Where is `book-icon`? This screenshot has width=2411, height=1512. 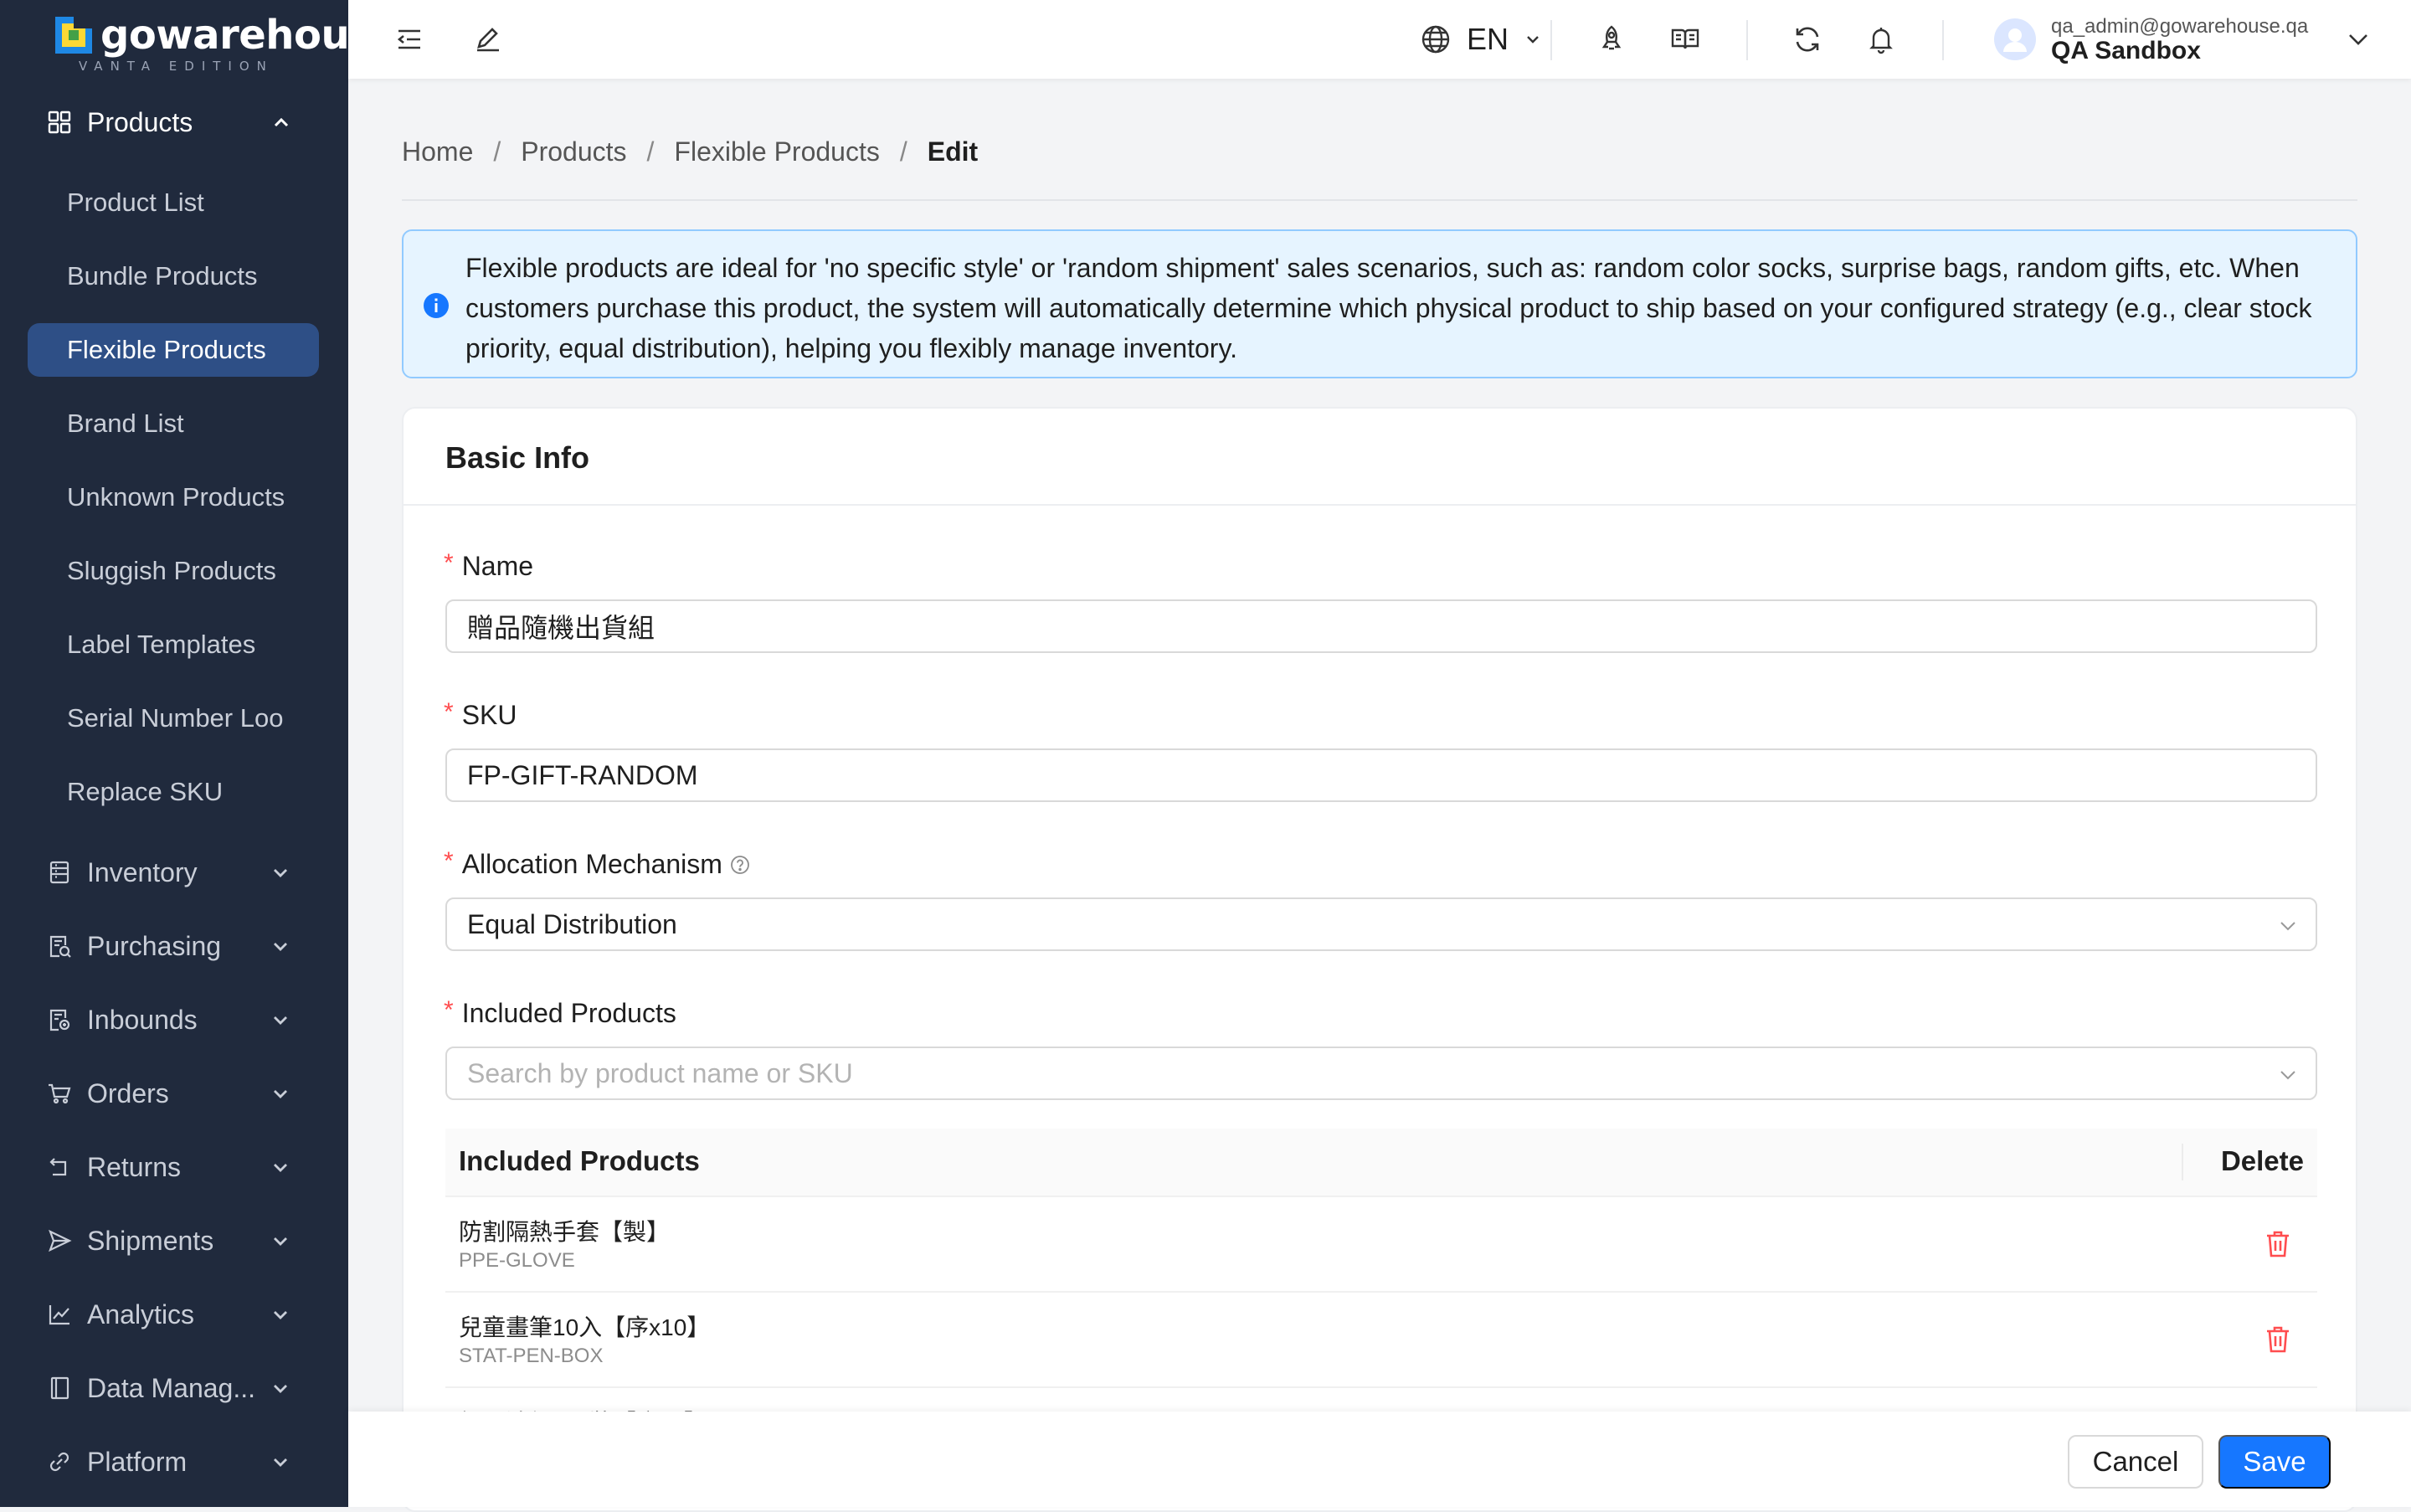 book-icon is located at coordinates (59, 1388).